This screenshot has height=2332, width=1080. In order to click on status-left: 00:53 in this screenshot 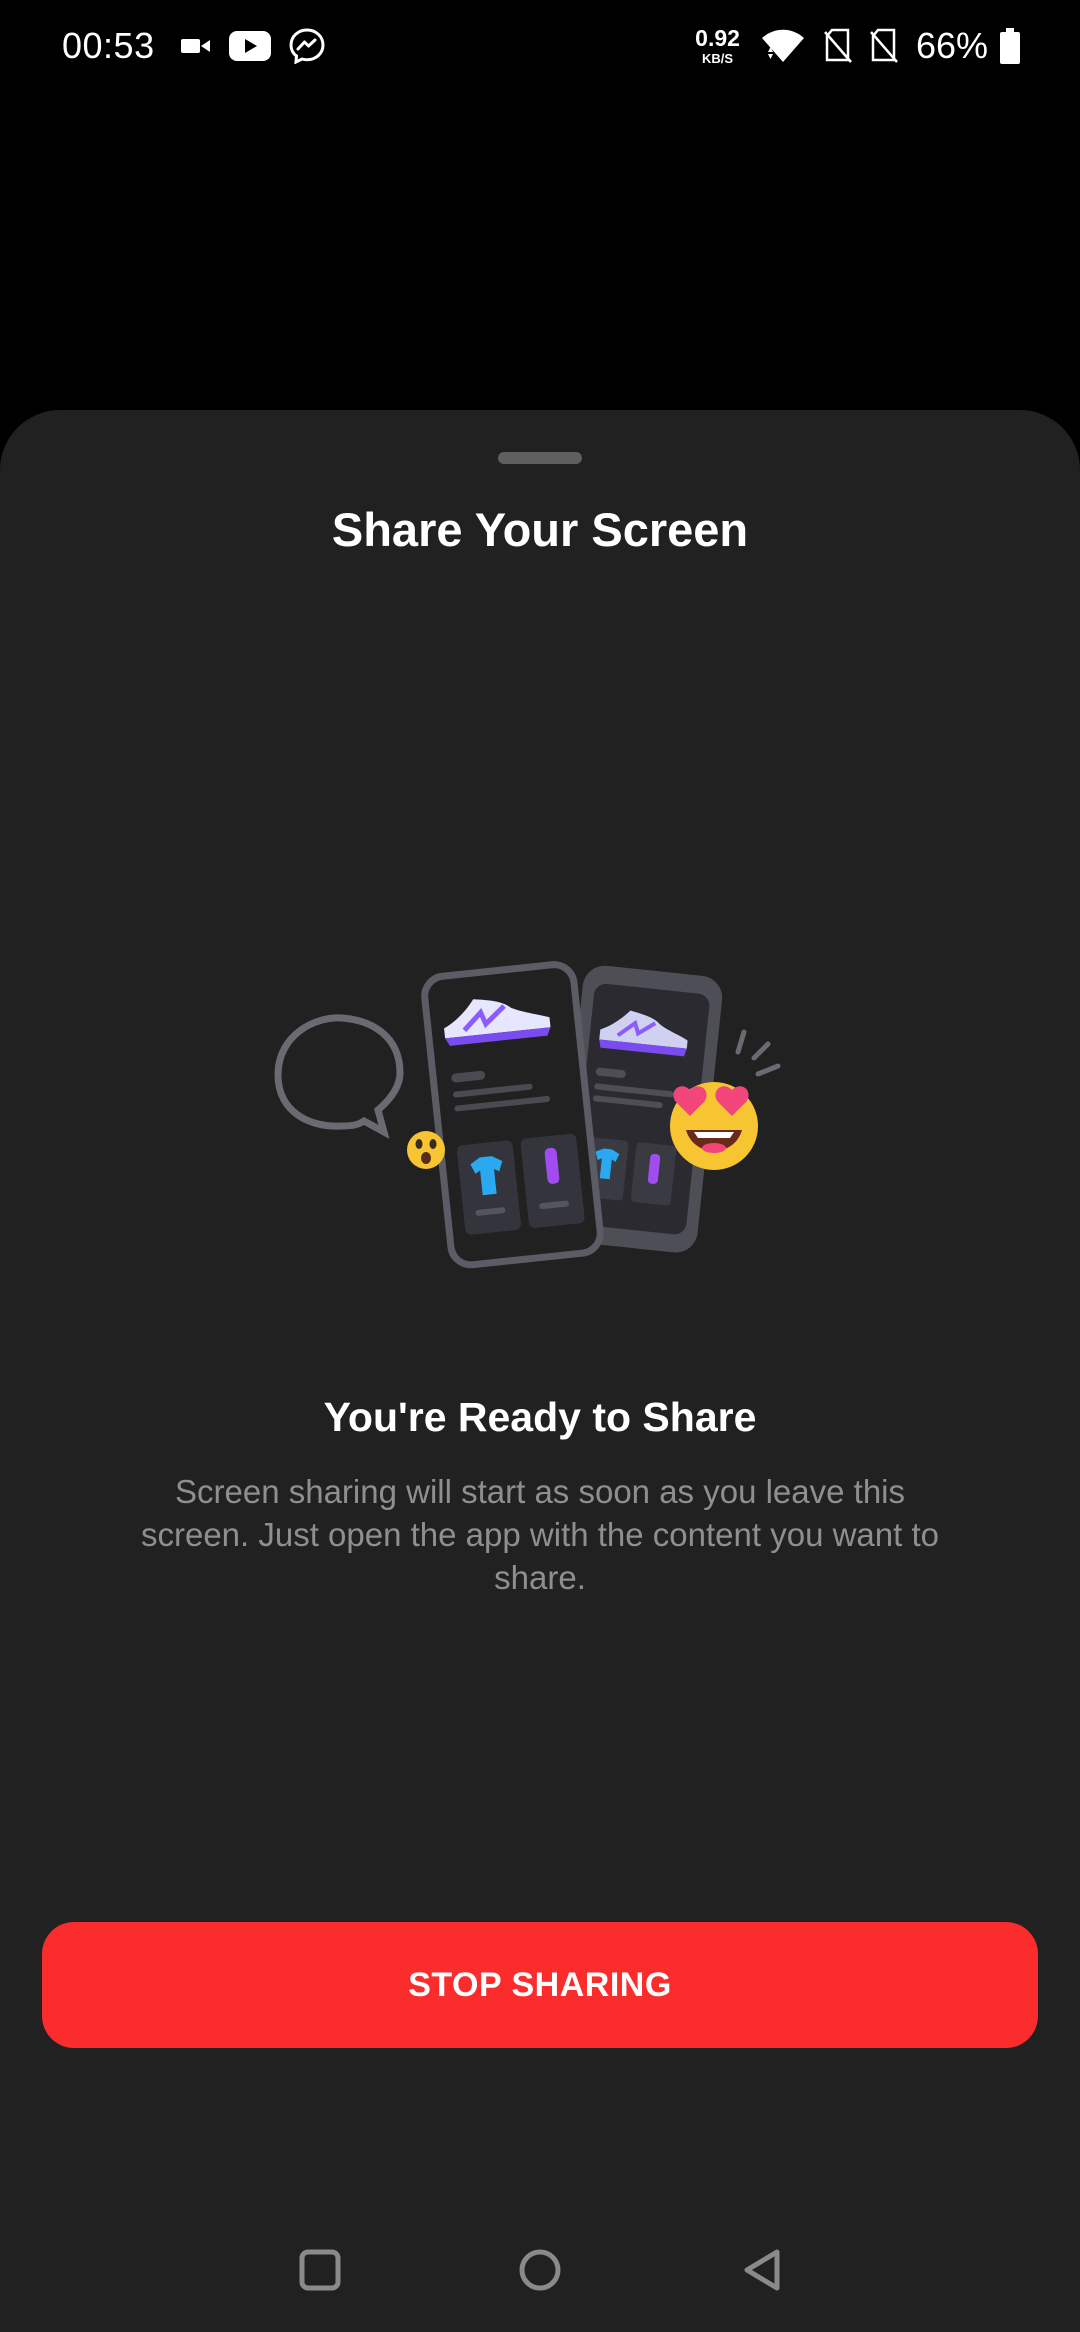, I will do `click(202, 46)`.